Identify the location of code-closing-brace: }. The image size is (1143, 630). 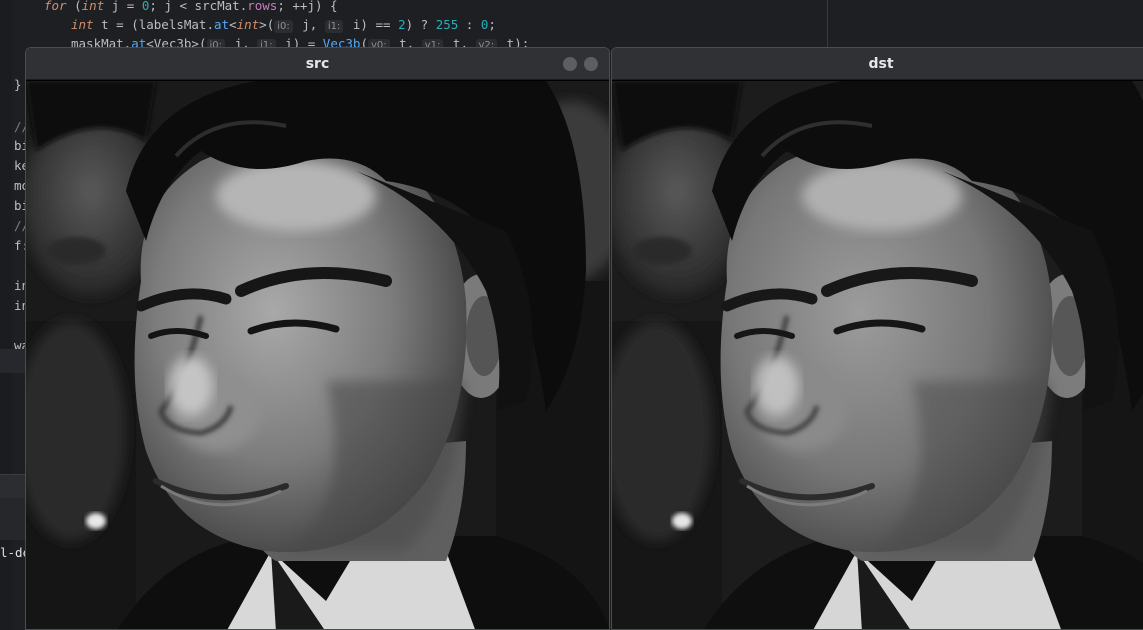
(18, 85).